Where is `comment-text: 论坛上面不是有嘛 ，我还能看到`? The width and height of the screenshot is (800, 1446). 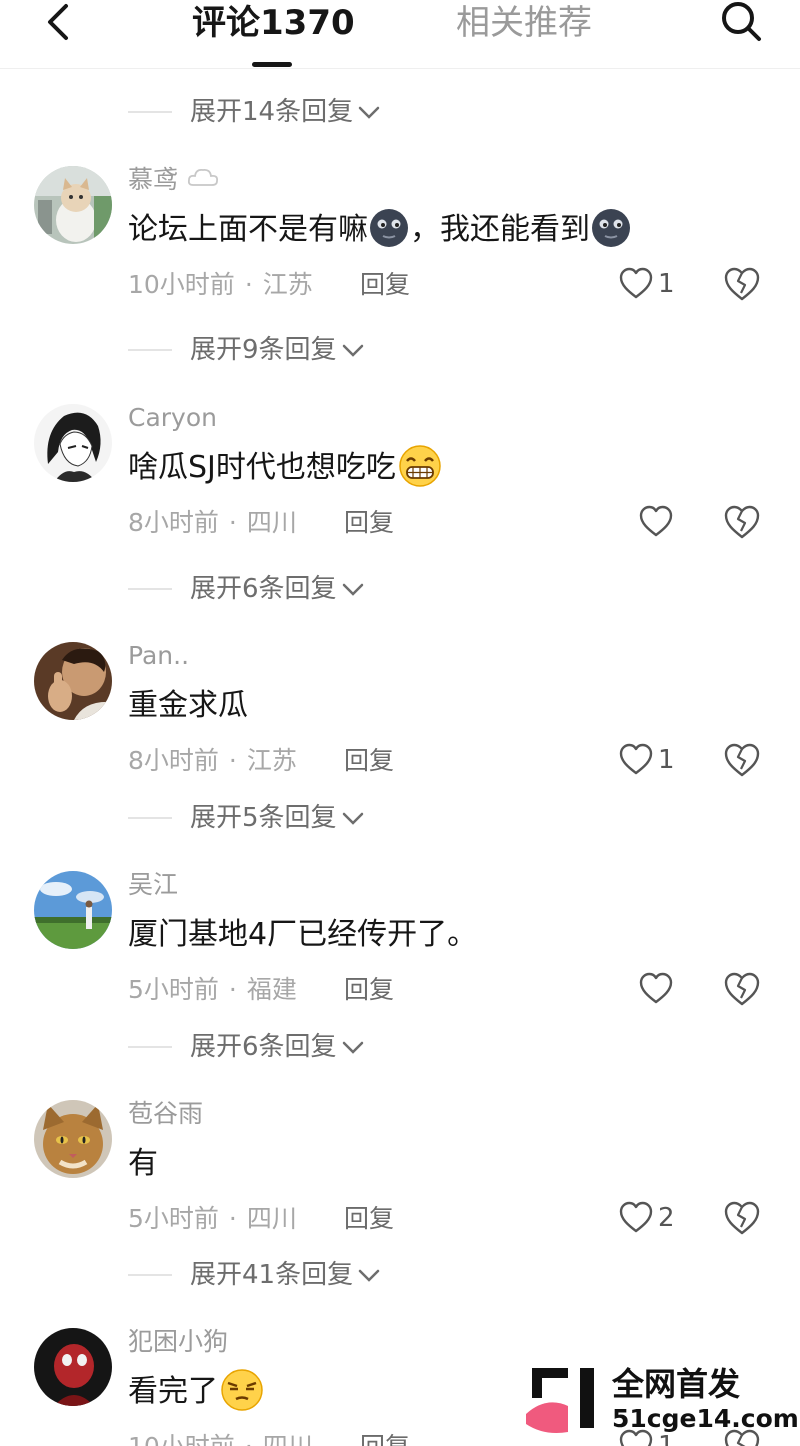 comment-text: 论坛上面不是有嘛 ，我还能看到 is located at coordinates (380, 230).